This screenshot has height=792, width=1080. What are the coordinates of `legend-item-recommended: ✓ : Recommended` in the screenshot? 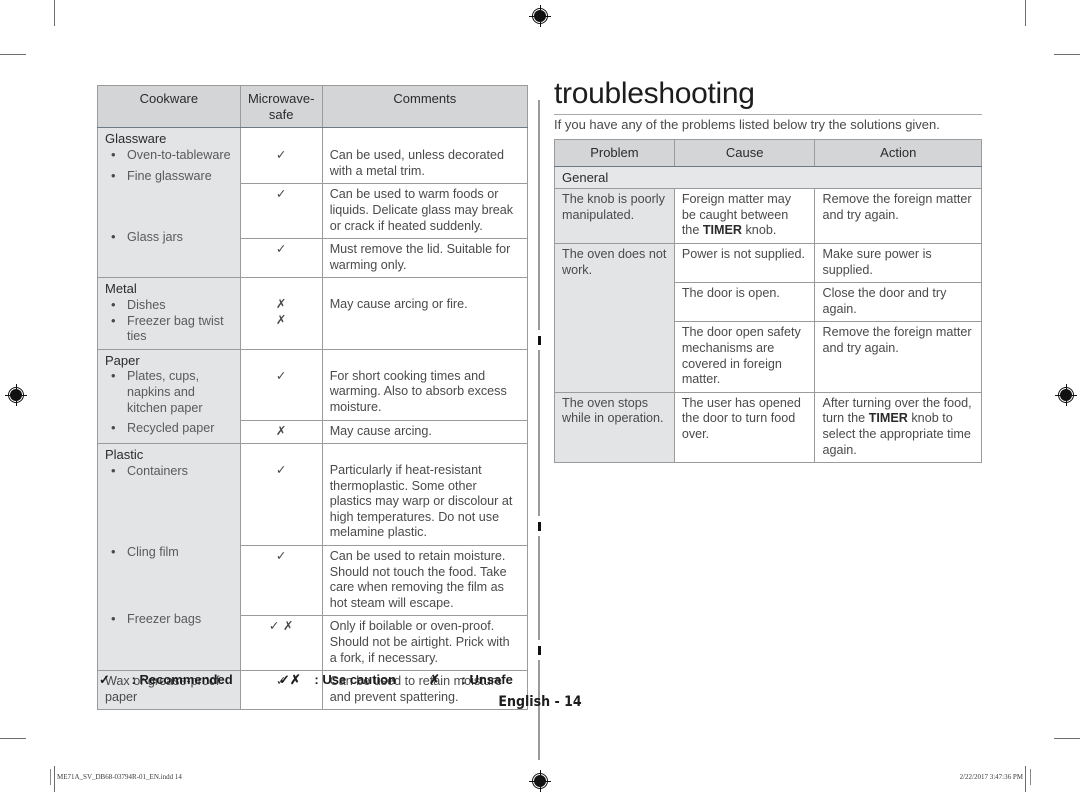 It's located at (166, 680).